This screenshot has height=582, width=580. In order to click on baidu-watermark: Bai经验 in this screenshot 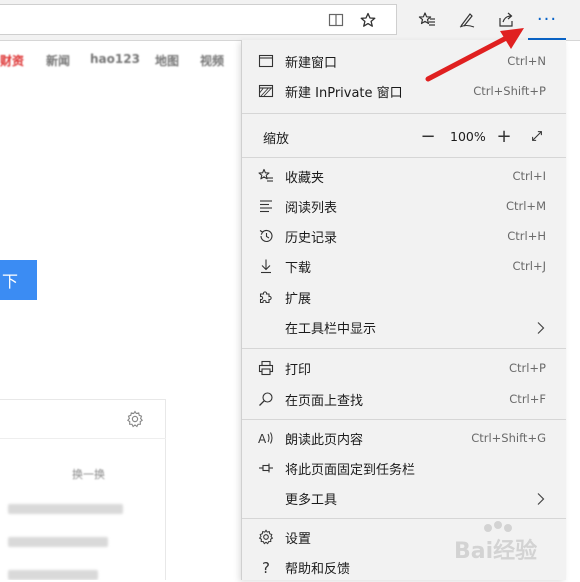, I will do `click(504, 543)`.